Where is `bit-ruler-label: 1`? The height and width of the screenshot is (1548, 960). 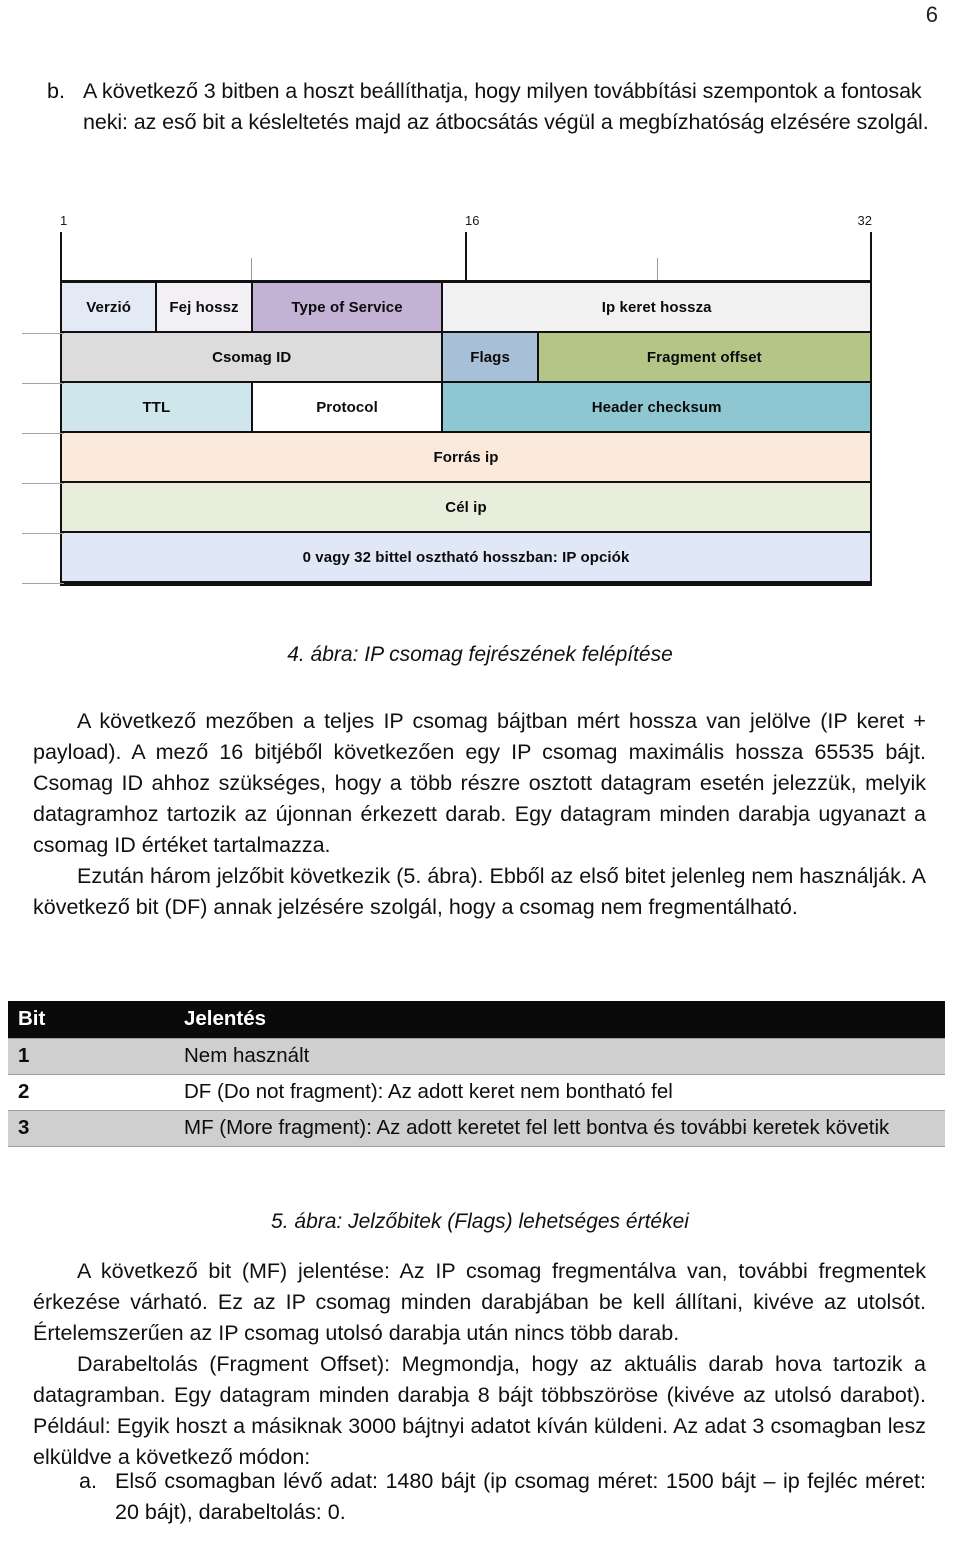 bit-ruler-label: 1 is located at coordinates (64, 220).